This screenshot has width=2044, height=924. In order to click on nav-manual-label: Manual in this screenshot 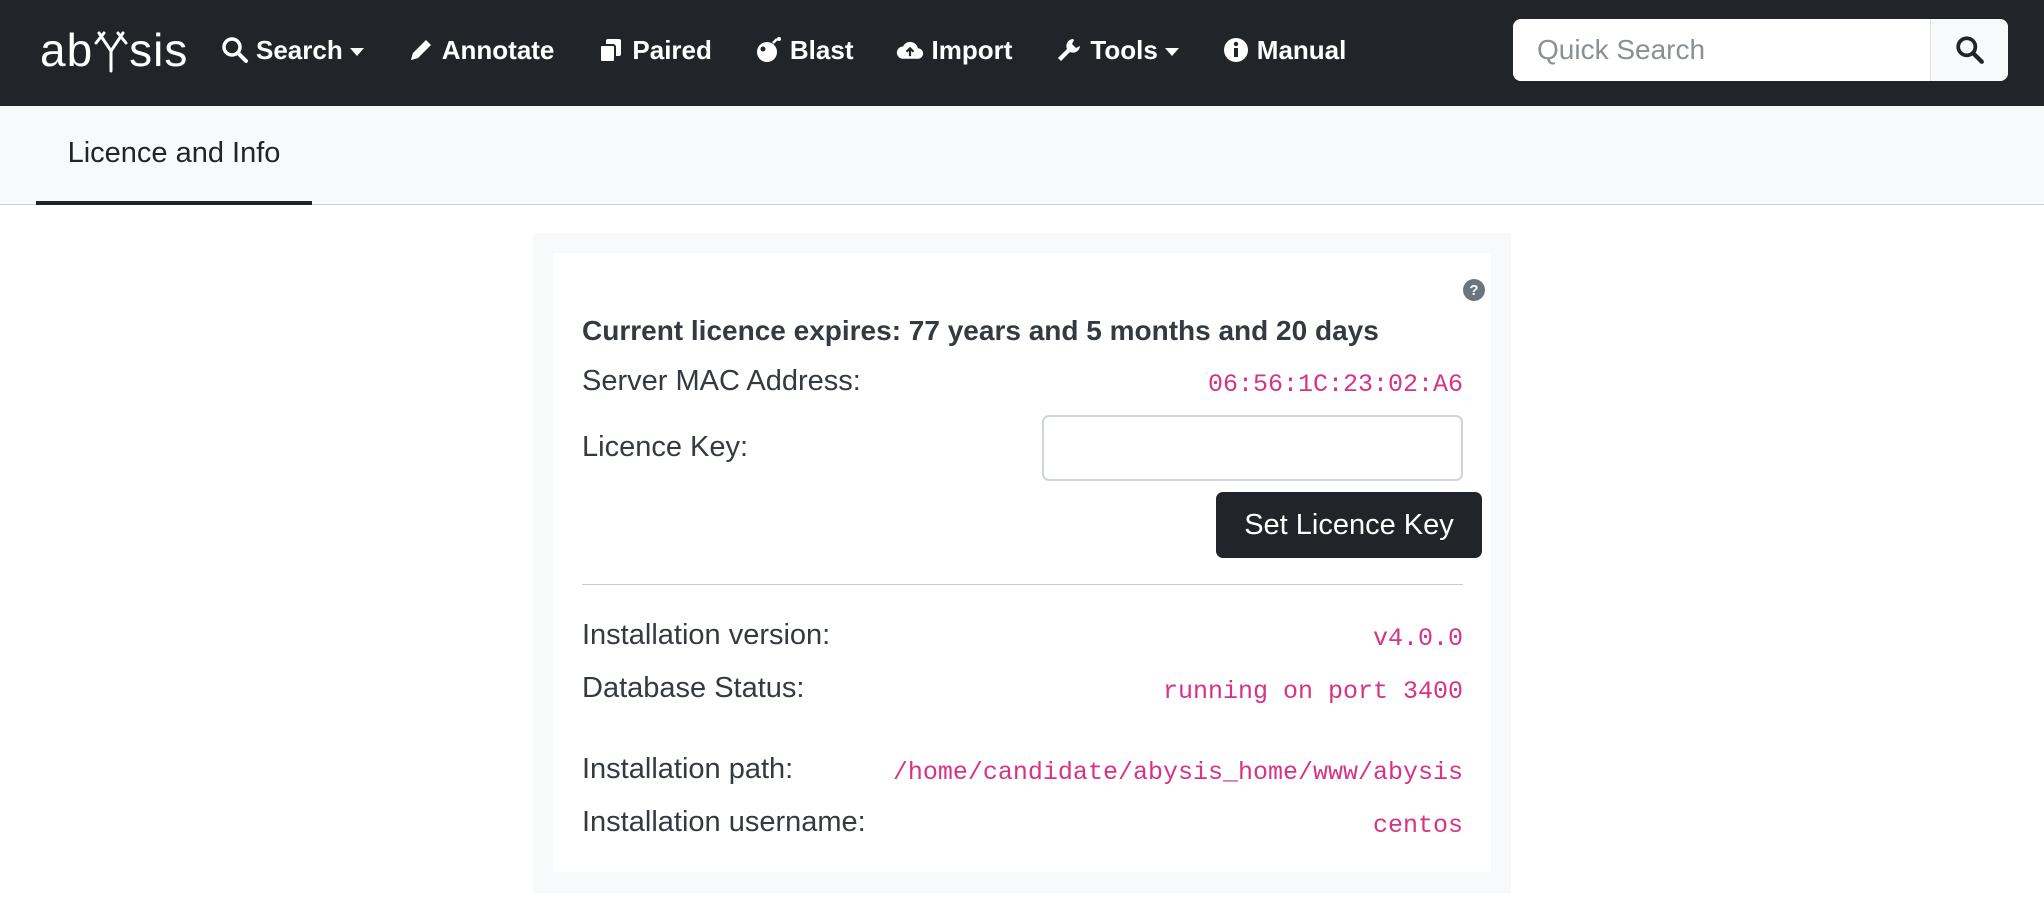, I will do `click(1301, 49)`.